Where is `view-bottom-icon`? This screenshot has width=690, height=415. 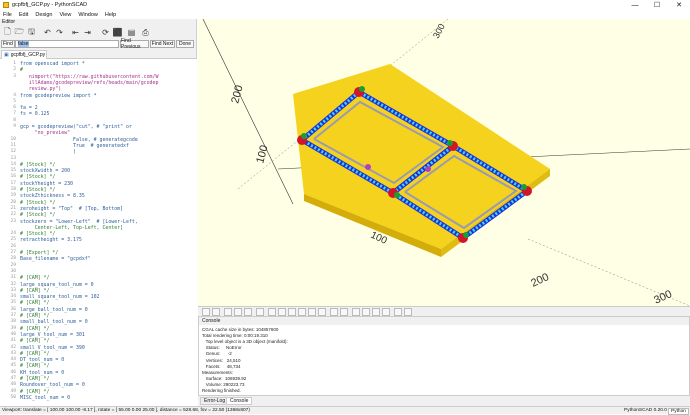 view-bottom-icon is located at coordinates (292, 312).